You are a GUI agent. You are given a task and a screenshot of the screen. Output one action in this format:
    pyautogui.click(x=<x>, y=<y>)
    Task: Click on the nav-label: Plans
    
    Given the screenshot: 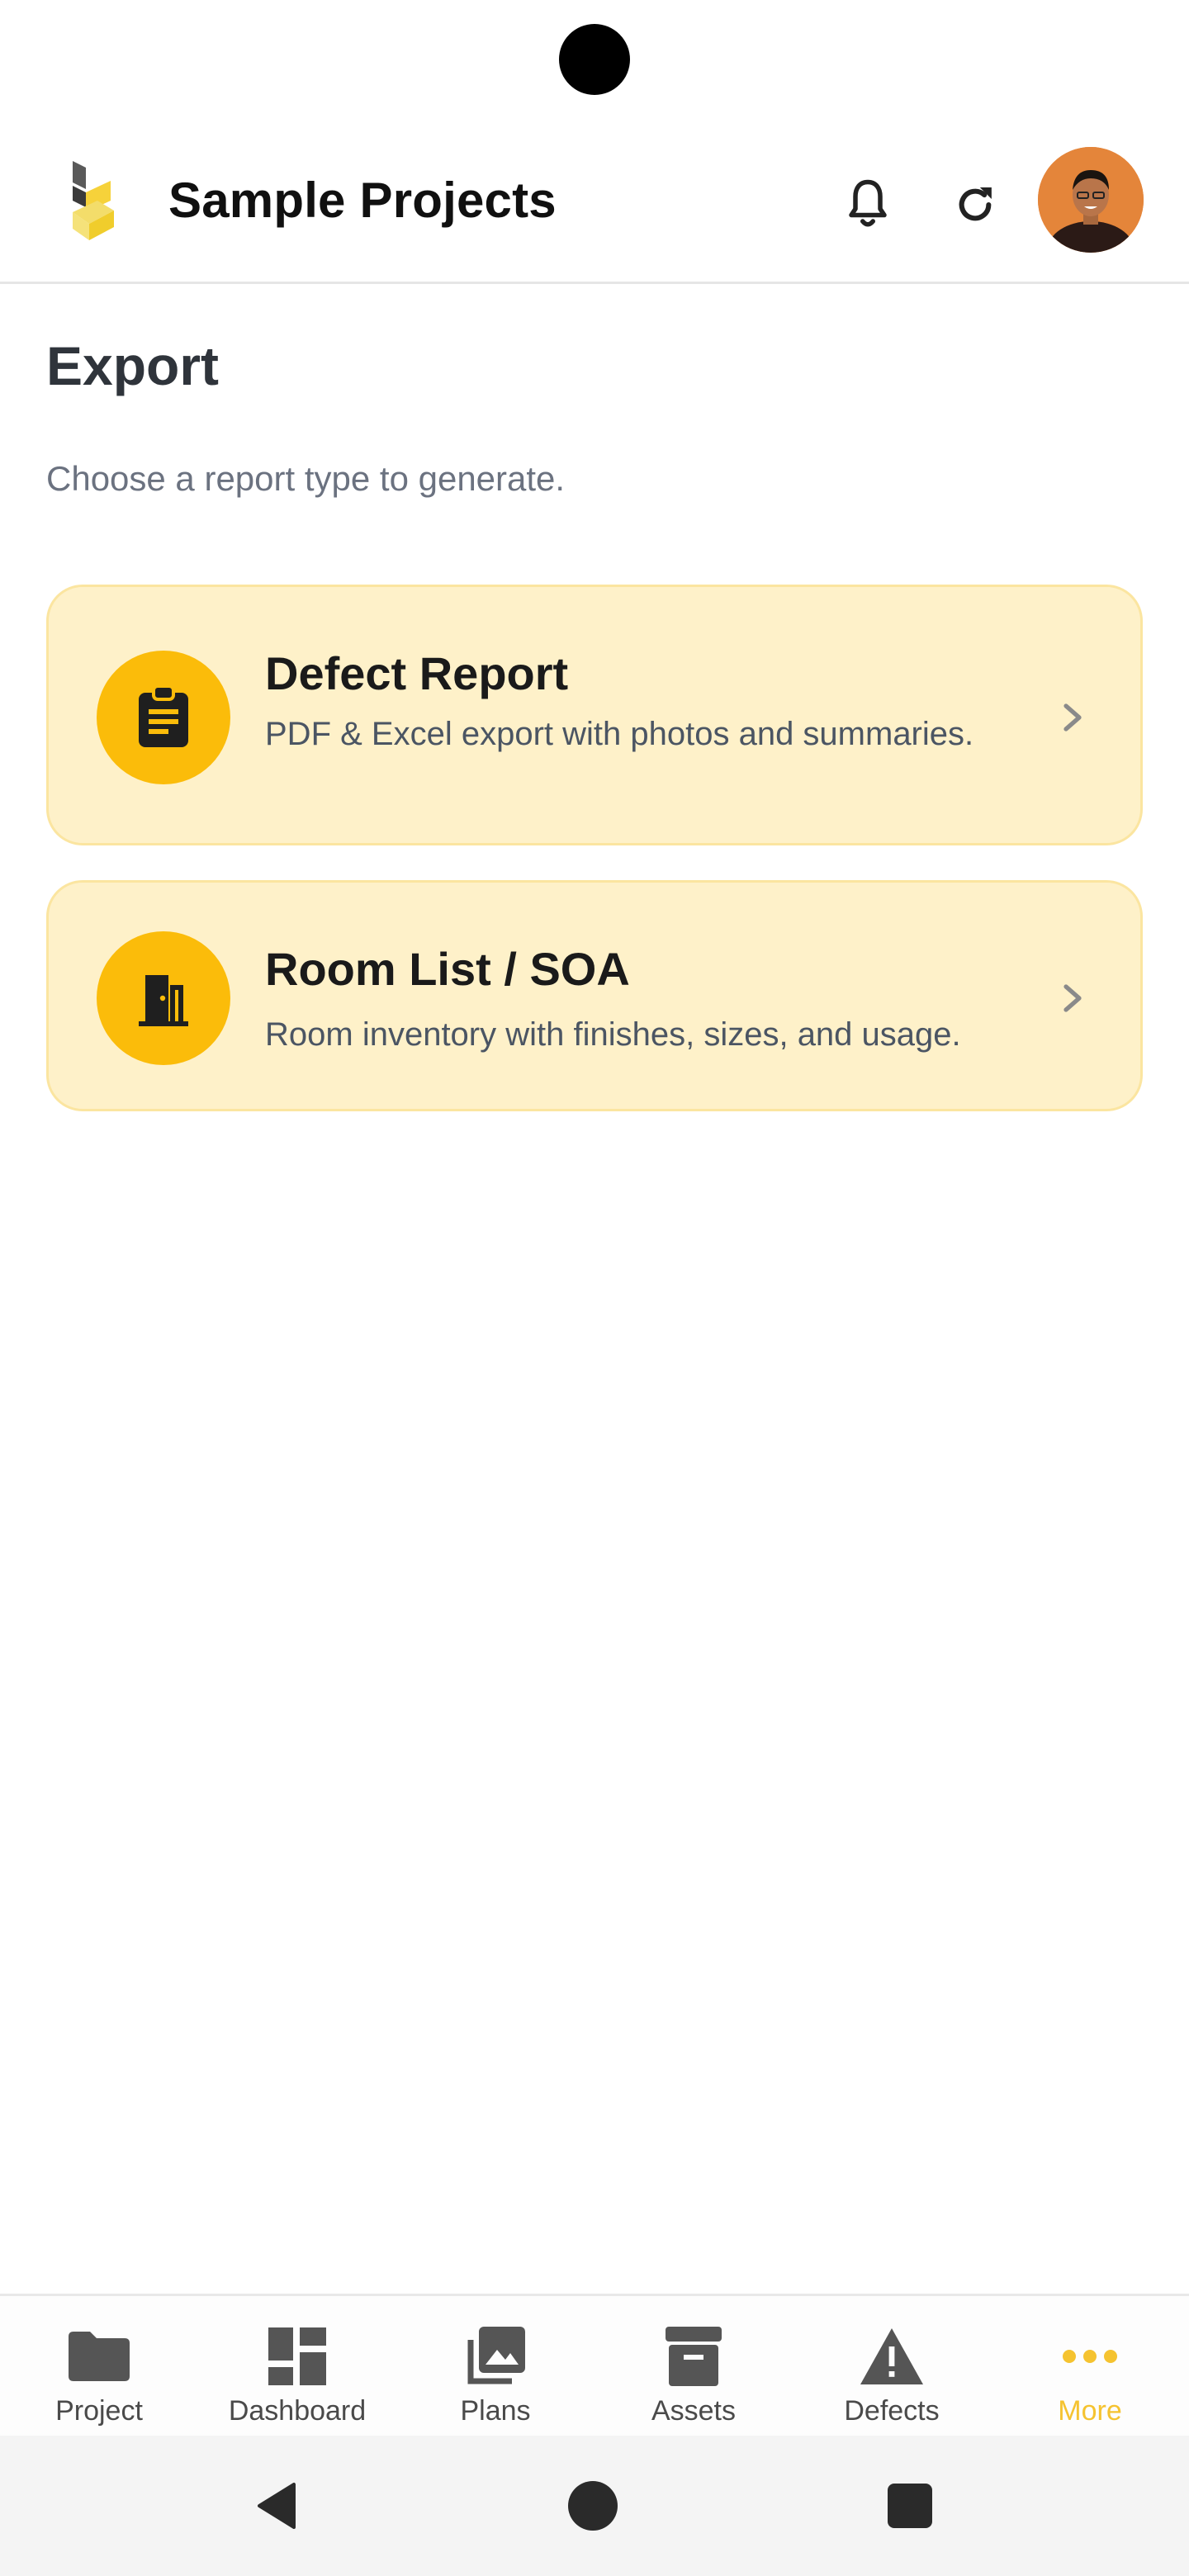 What is the action you would take?
    pyautogui.click(x=495, y=2411)
    